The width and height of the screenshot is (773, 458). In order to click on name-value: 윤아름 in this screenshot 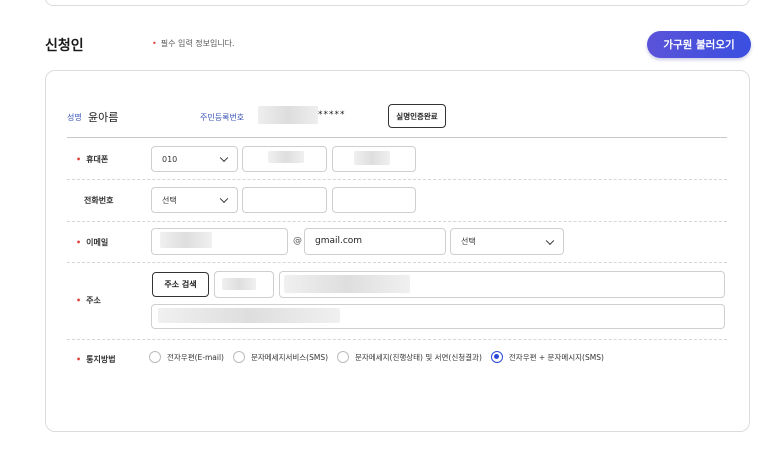, I will do `click(103, 117)`.